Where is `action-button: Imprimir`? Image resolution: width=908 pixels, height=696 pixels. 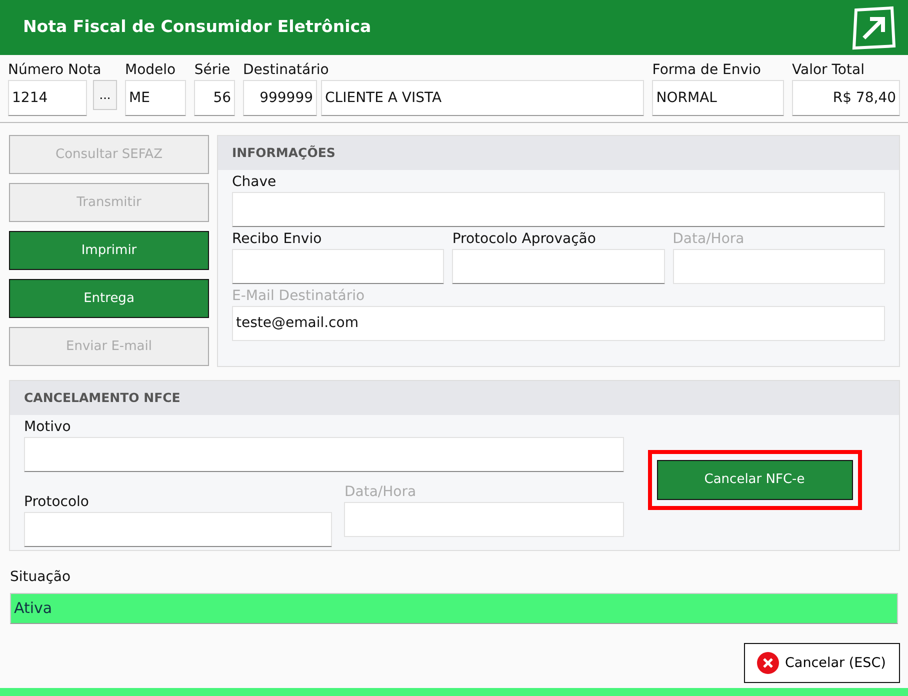 action-button: Imprimir is located at coordinates (109, 250).